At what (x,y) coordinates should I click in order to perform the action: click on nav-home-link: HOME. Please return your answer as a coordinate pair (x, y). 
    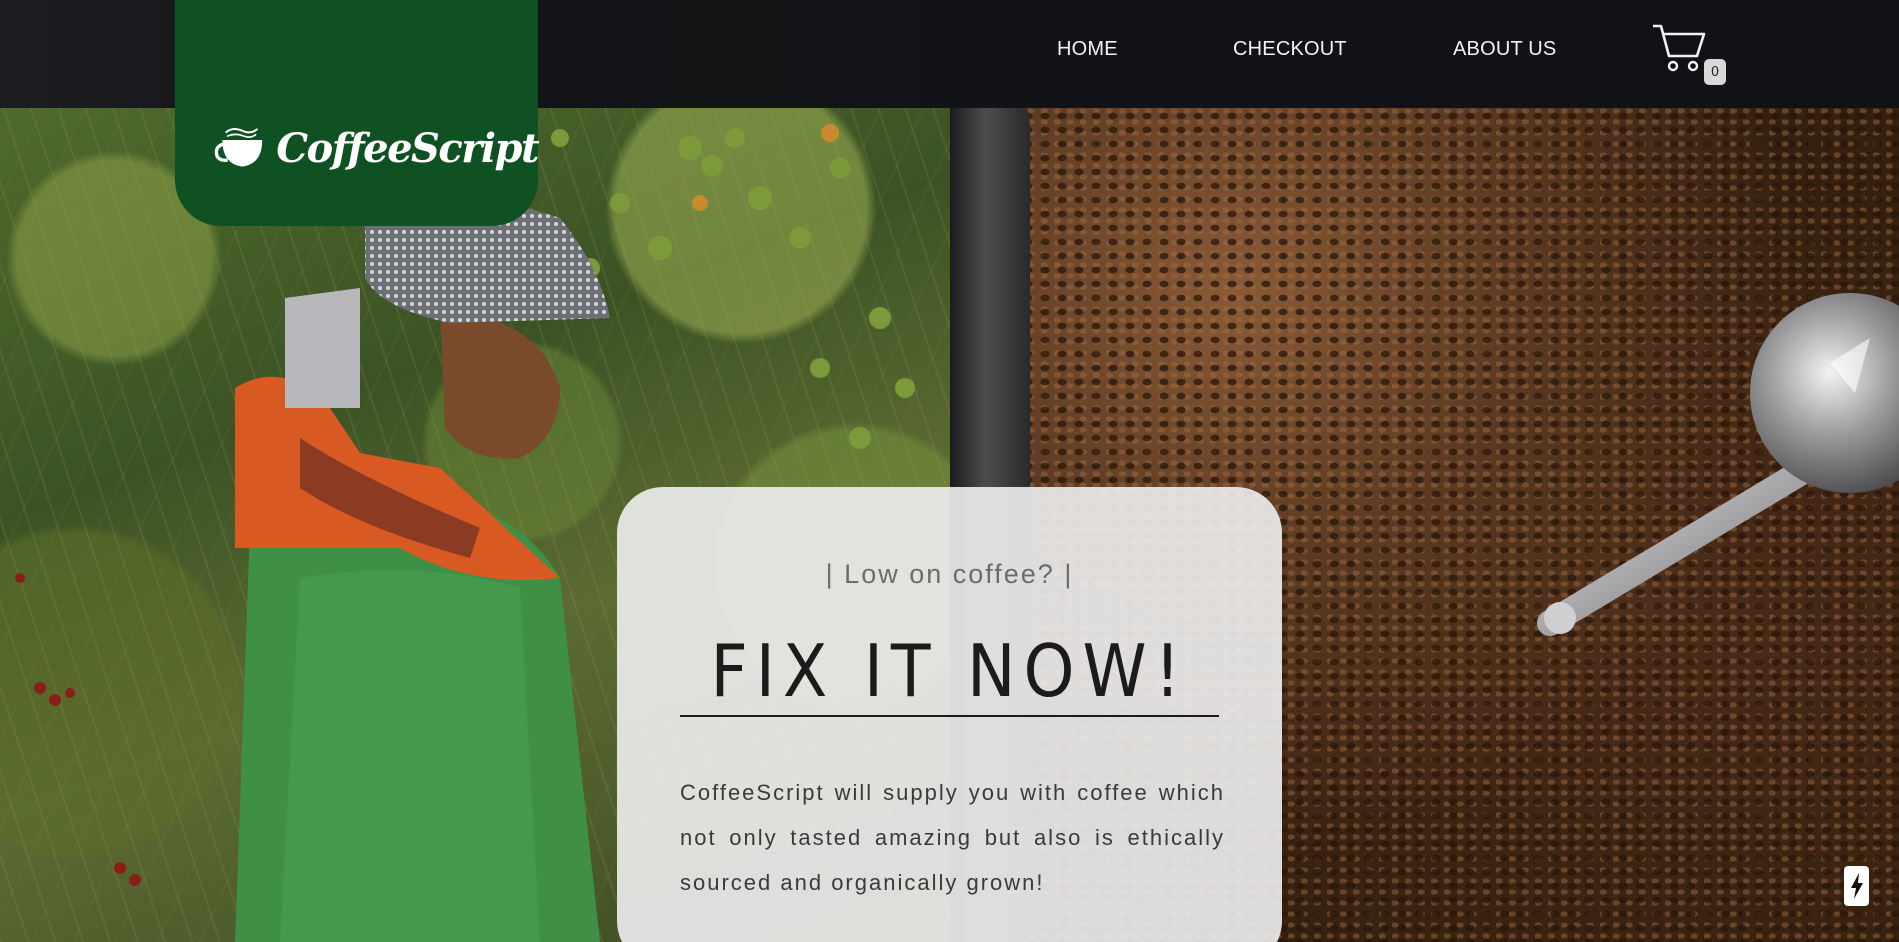
    Looking at the image, I should click on (1087, 49).